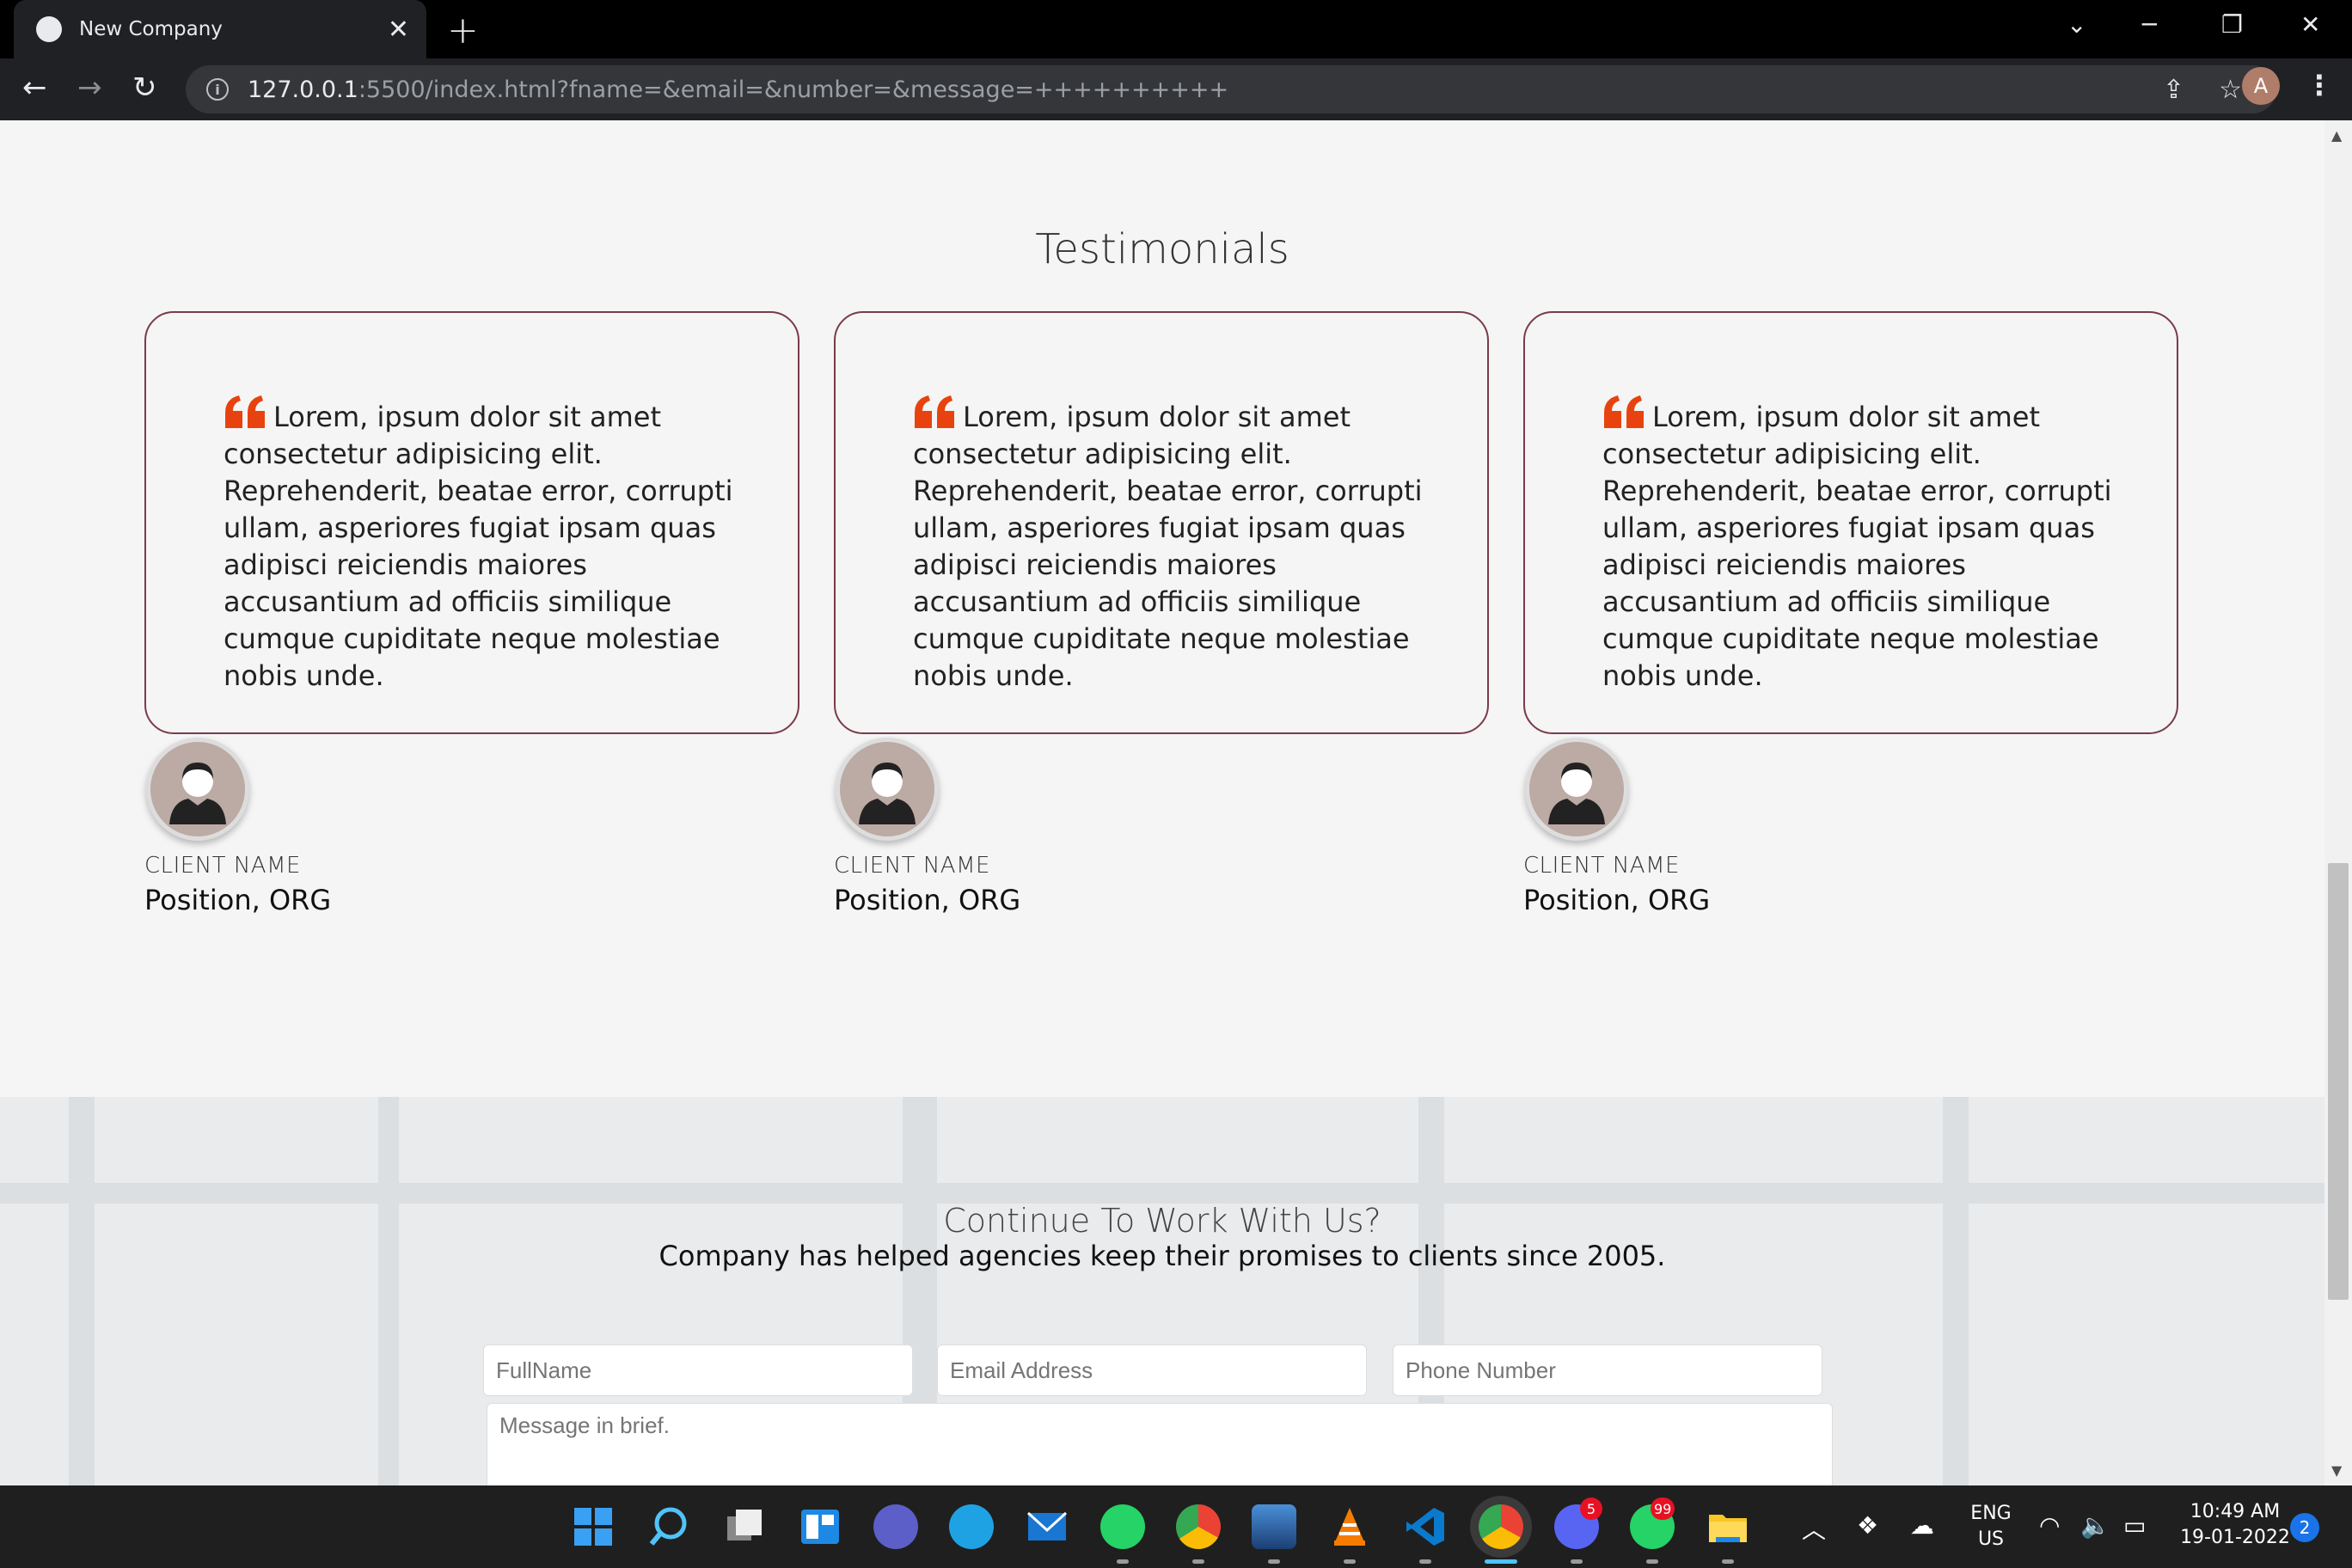 This screenshot has height=1568, width=2352. I want to click on menu-dots-icon: ⋮, so click(2319, 85).